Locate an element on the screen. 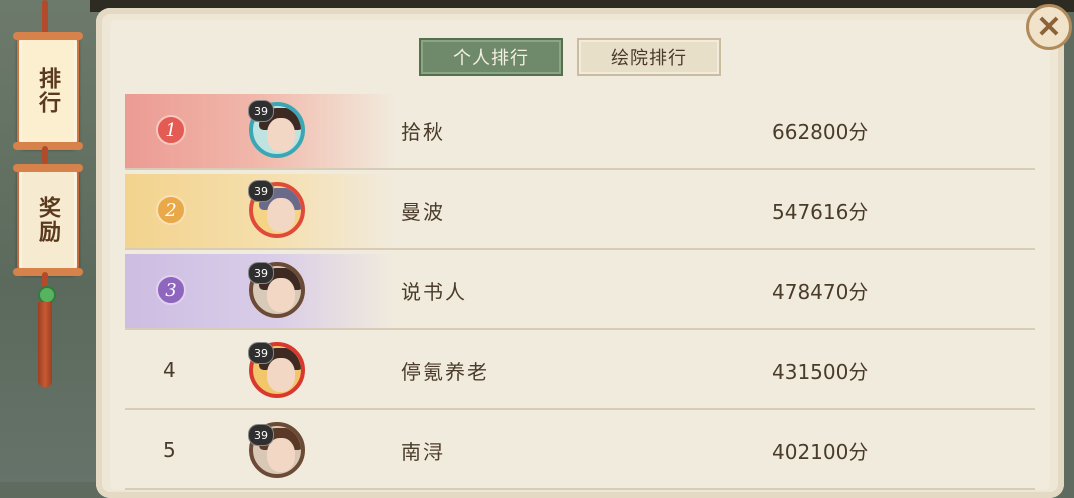 This screenshot has width=1074, height=498. player-score: 478470分 is located at coordinates (820, 292).